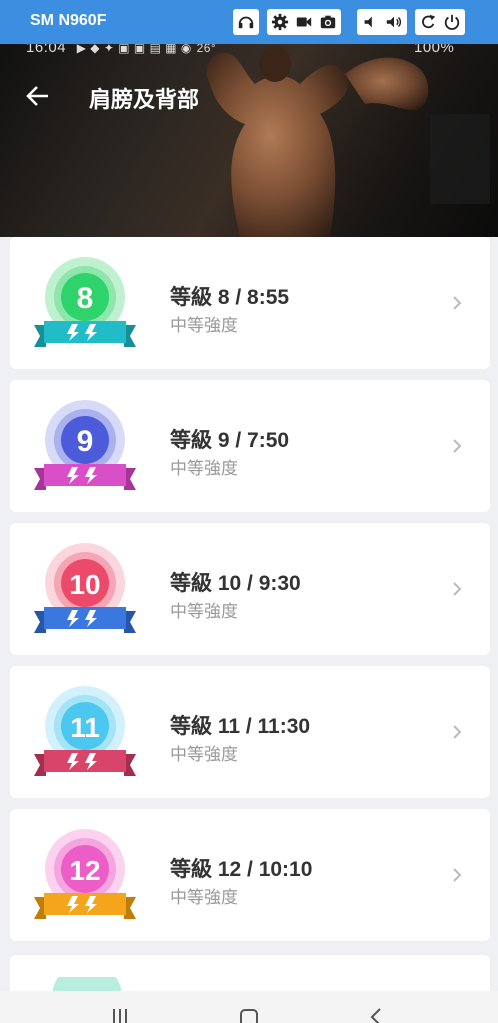 This screenshot has width=498, height=1023. Describe the element at coordinates (144, 99) in the screenshot. I see `page-title: 肩膀及背部` at that location.